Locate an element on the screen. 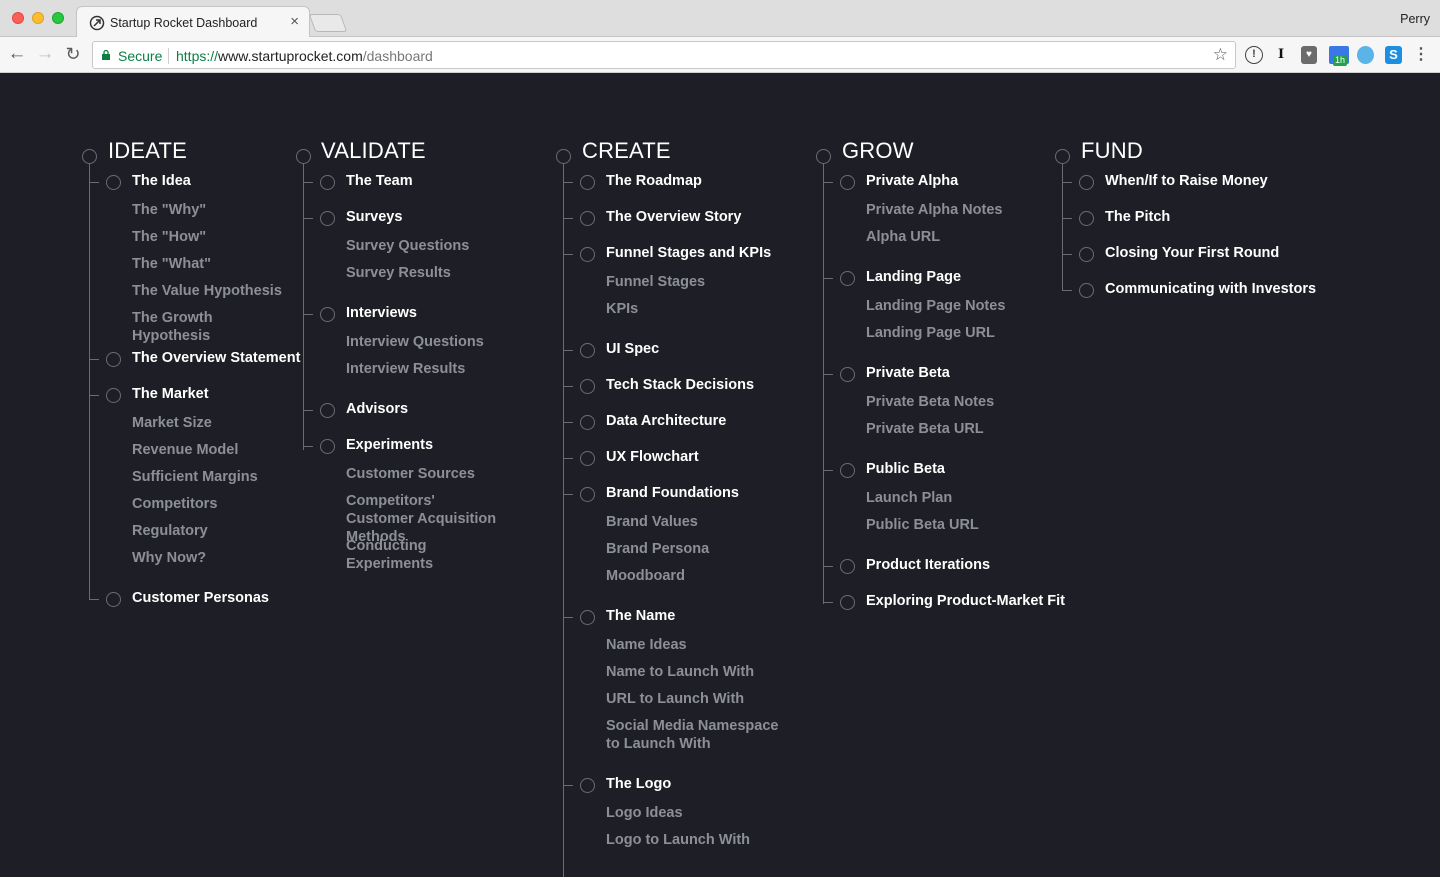 The width and height of the screenshot is (1440, 877). roadmap-subitem: Revenue Model is located at coordinates (212, 450).